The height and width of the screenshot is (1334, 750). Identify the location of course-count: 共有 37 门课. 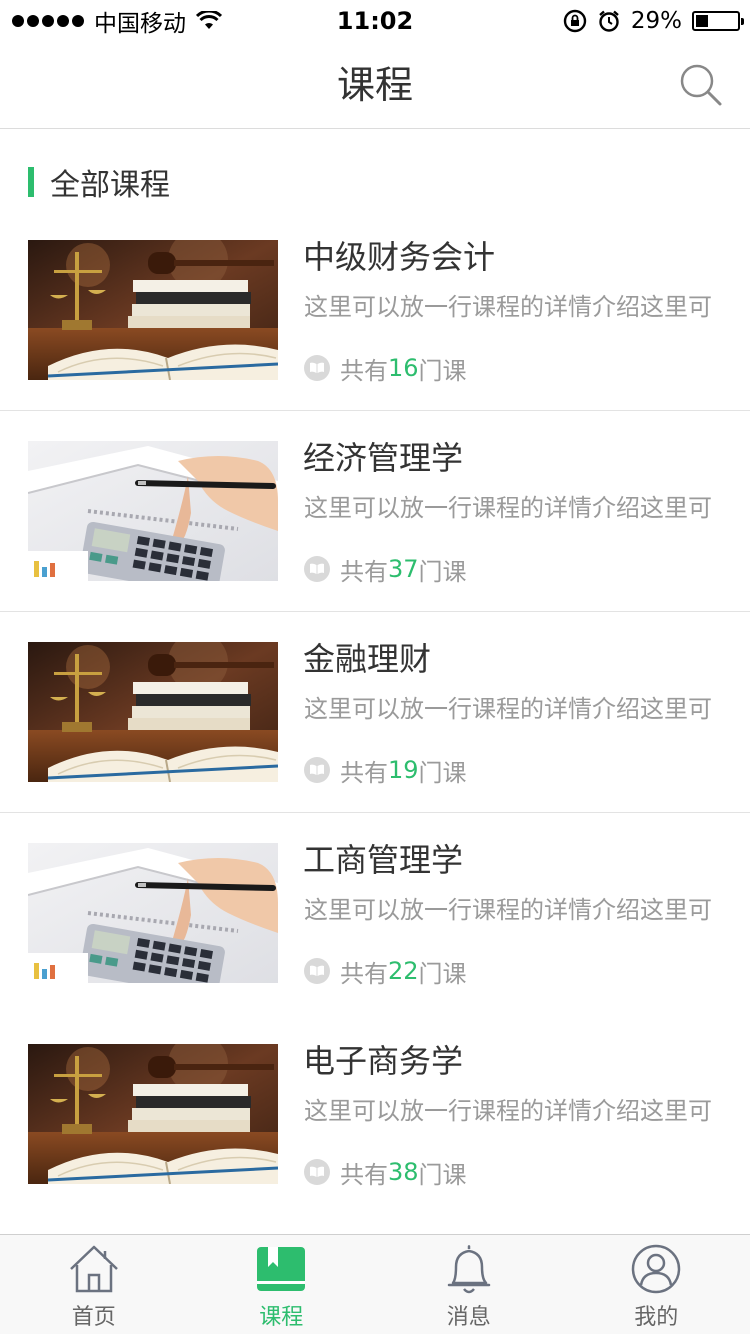
(385, 569).